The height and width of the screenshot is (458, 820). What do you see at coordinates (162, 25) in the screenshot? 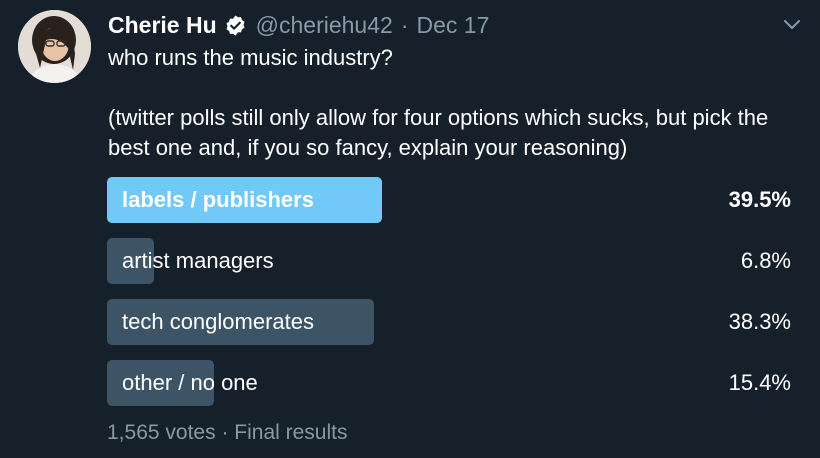
I see `author-name: Cherie Hu` at bounding box center [162, 25].